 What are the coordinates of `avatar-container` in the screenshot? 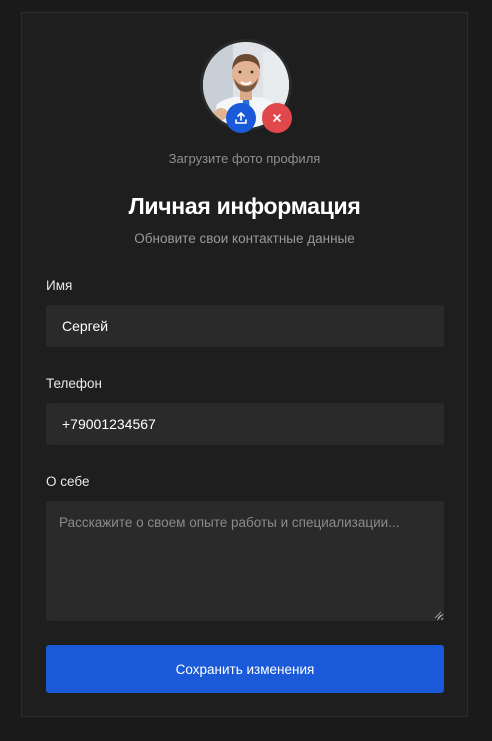 It's located at (246, 86).